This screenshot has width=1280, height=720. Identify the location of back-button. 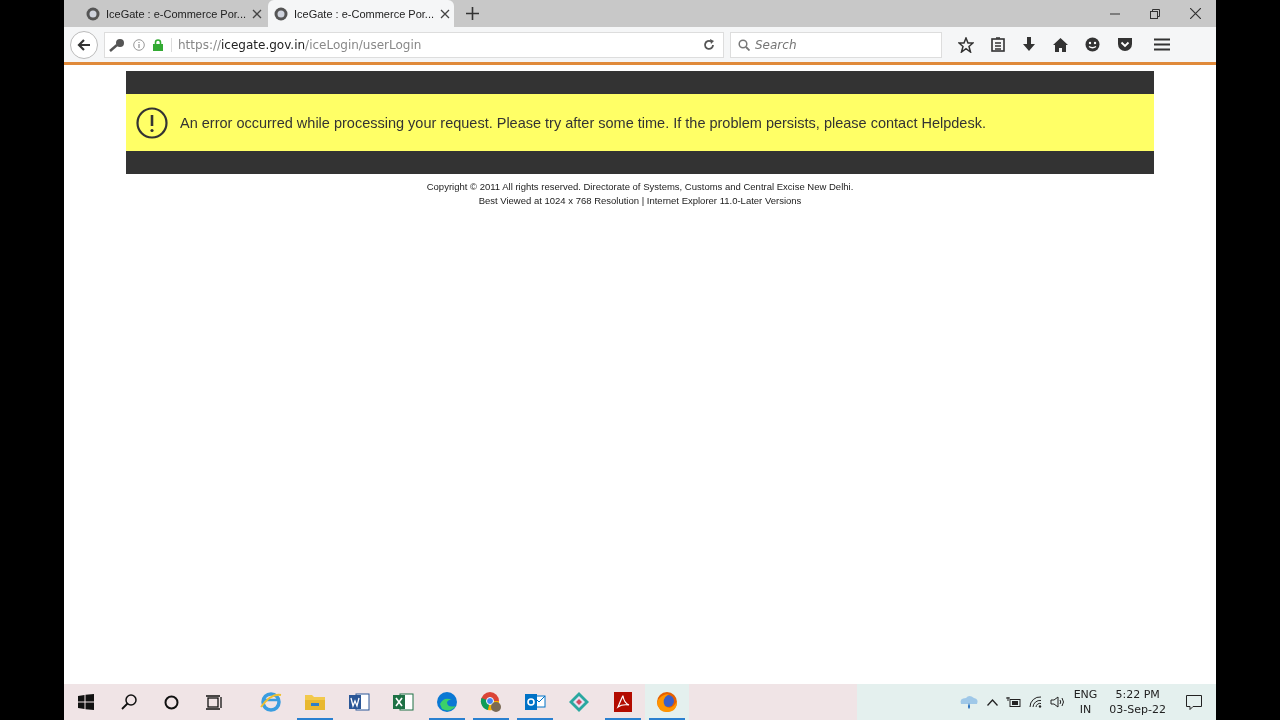
(84, 44).